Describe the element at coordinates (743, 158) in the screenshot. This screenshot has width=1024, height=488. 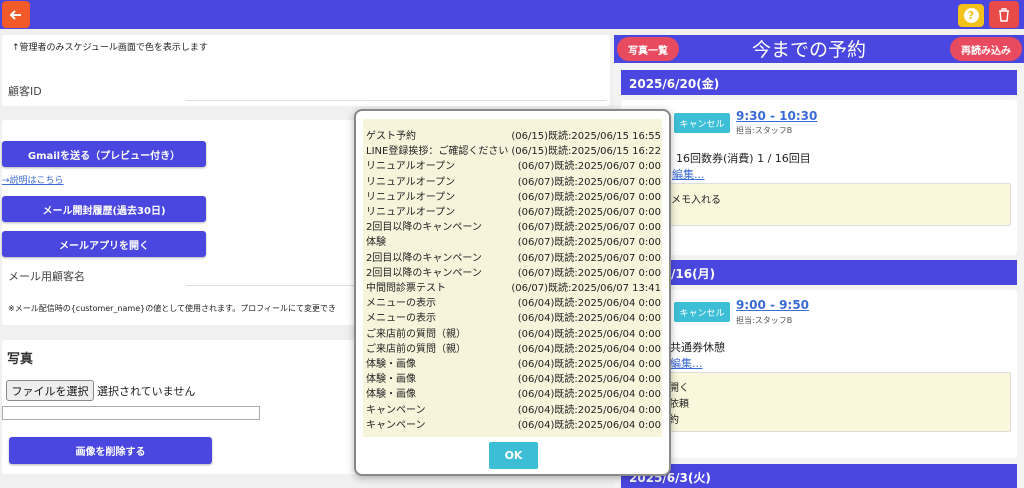
I see `ticket-info-1: 16回数券(消費) 1 / 16回目` at that location.